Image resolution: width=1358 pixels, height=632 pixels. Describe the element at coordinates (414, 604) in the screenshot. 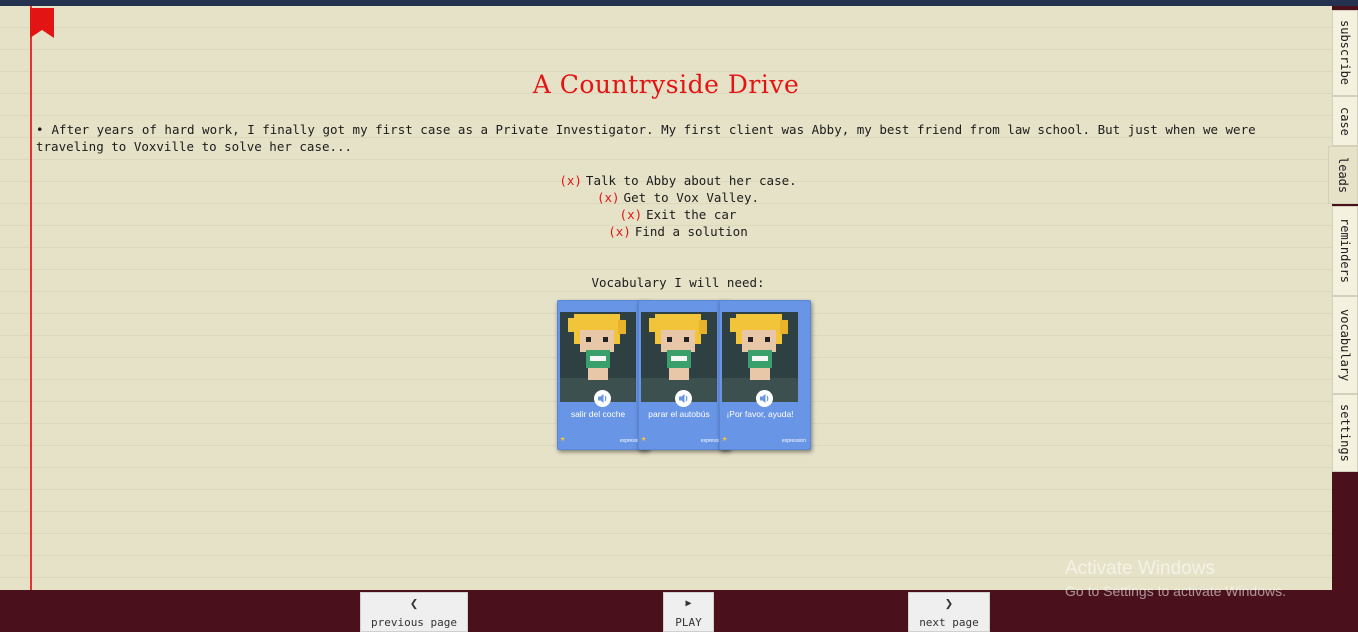

I see `chevron-left-icon: ❮` at that location.